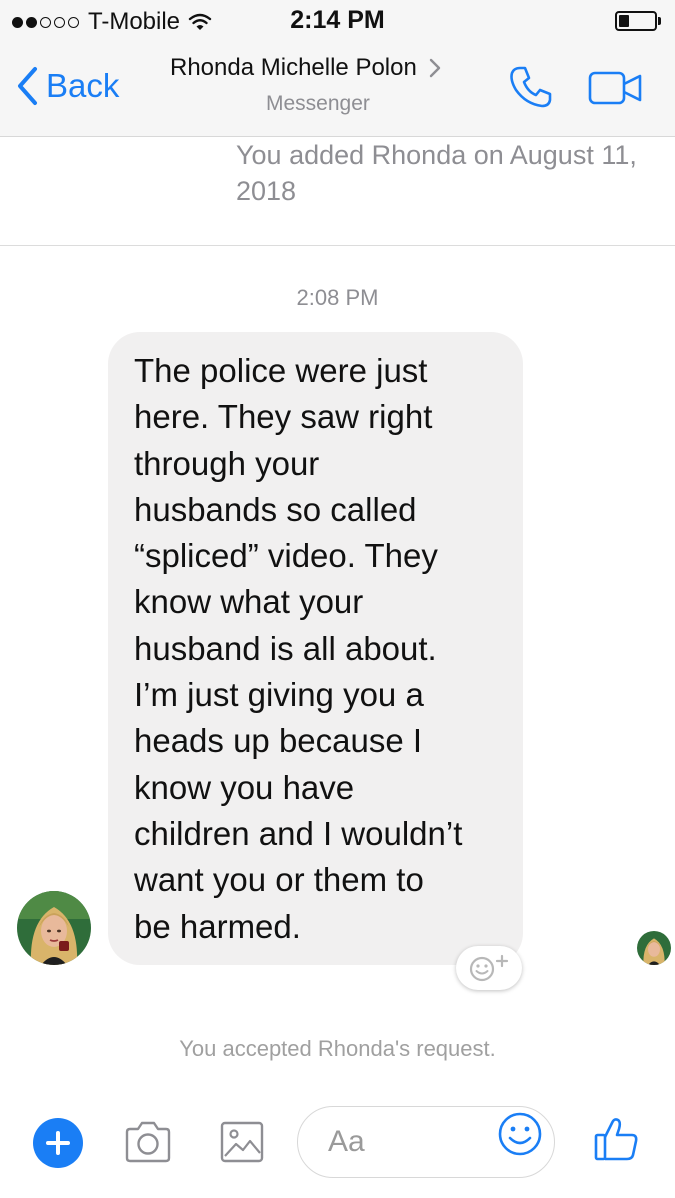  I want to click on contact-added-note: You added Rhonda on August 11, 2018, so click(436, 173).